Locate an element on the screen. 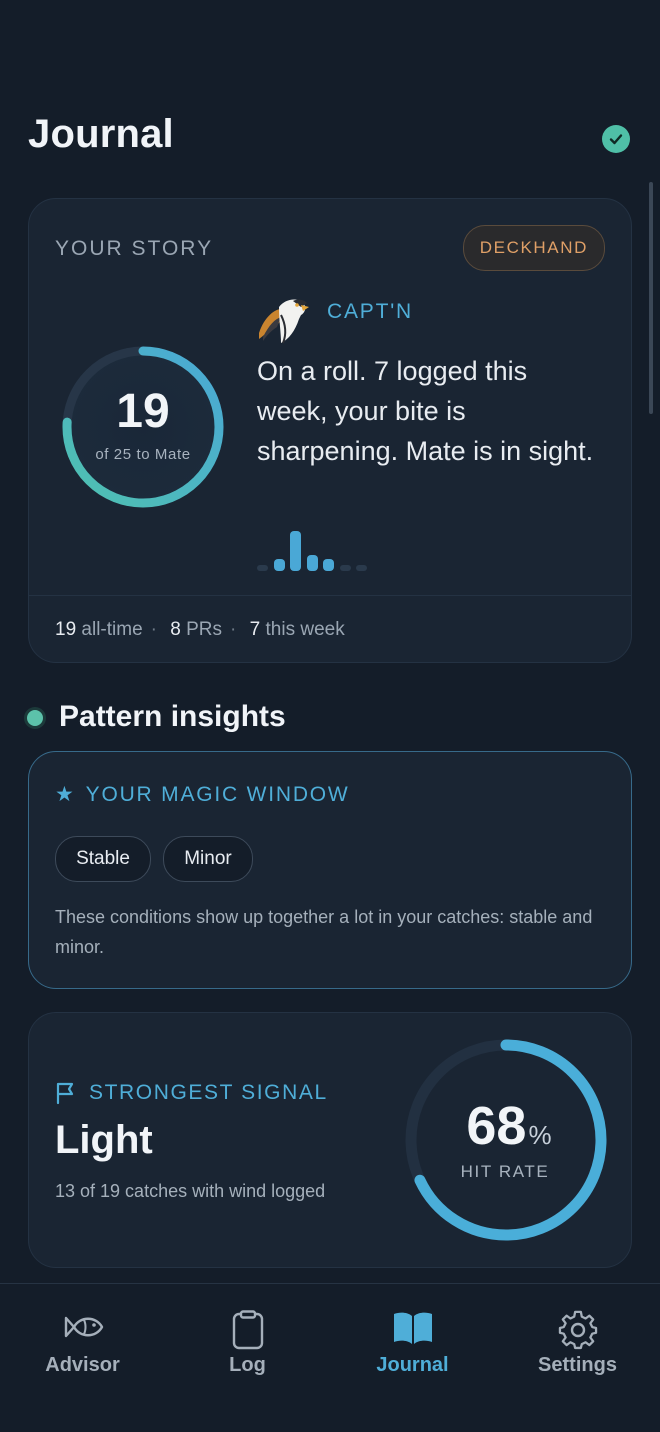  captain-name: CAPT'N is located at coordinates (370, 311).